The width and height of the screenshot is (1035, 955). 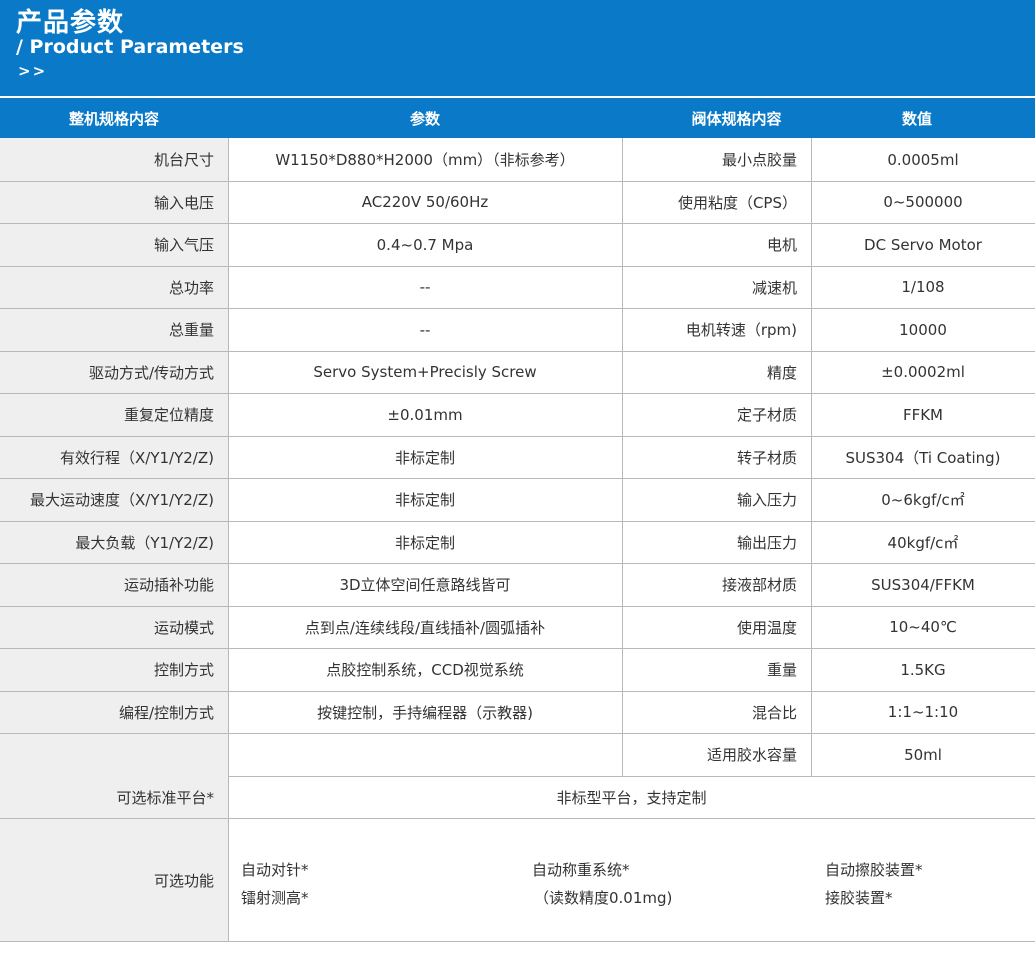 I want to click on valve-value-text: 1/108, so click(x=923, y=287).